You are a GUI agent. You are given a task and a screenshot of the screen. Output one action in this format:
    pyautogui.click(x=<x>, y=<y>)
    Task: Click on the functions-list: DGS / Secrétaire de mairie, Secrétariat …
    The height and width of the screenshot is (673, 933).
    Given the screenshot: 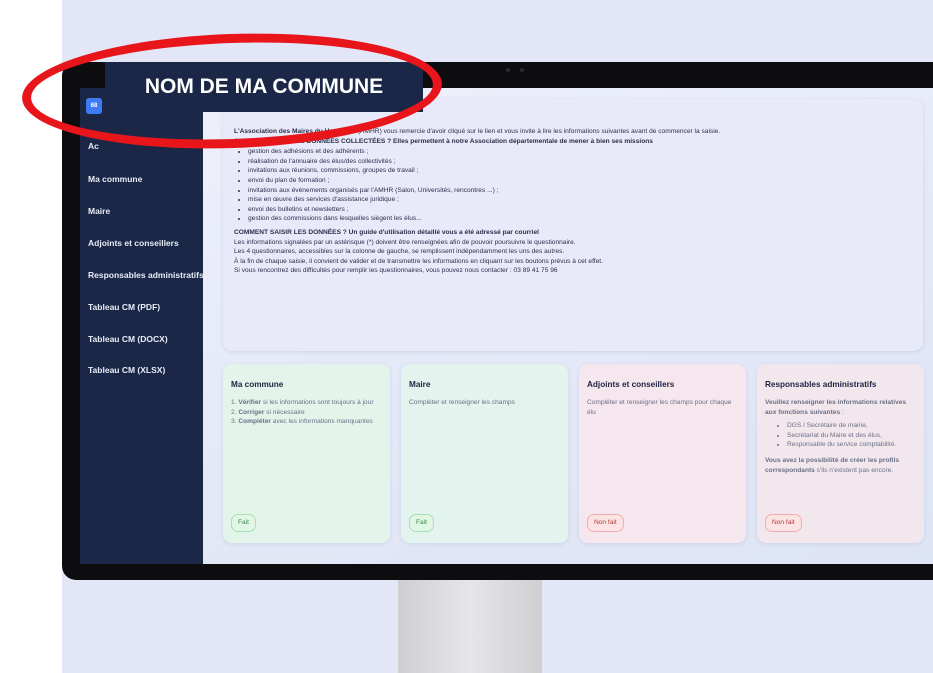 What is the action you would take?
    pyautogui.click(x=840, y=435)
    